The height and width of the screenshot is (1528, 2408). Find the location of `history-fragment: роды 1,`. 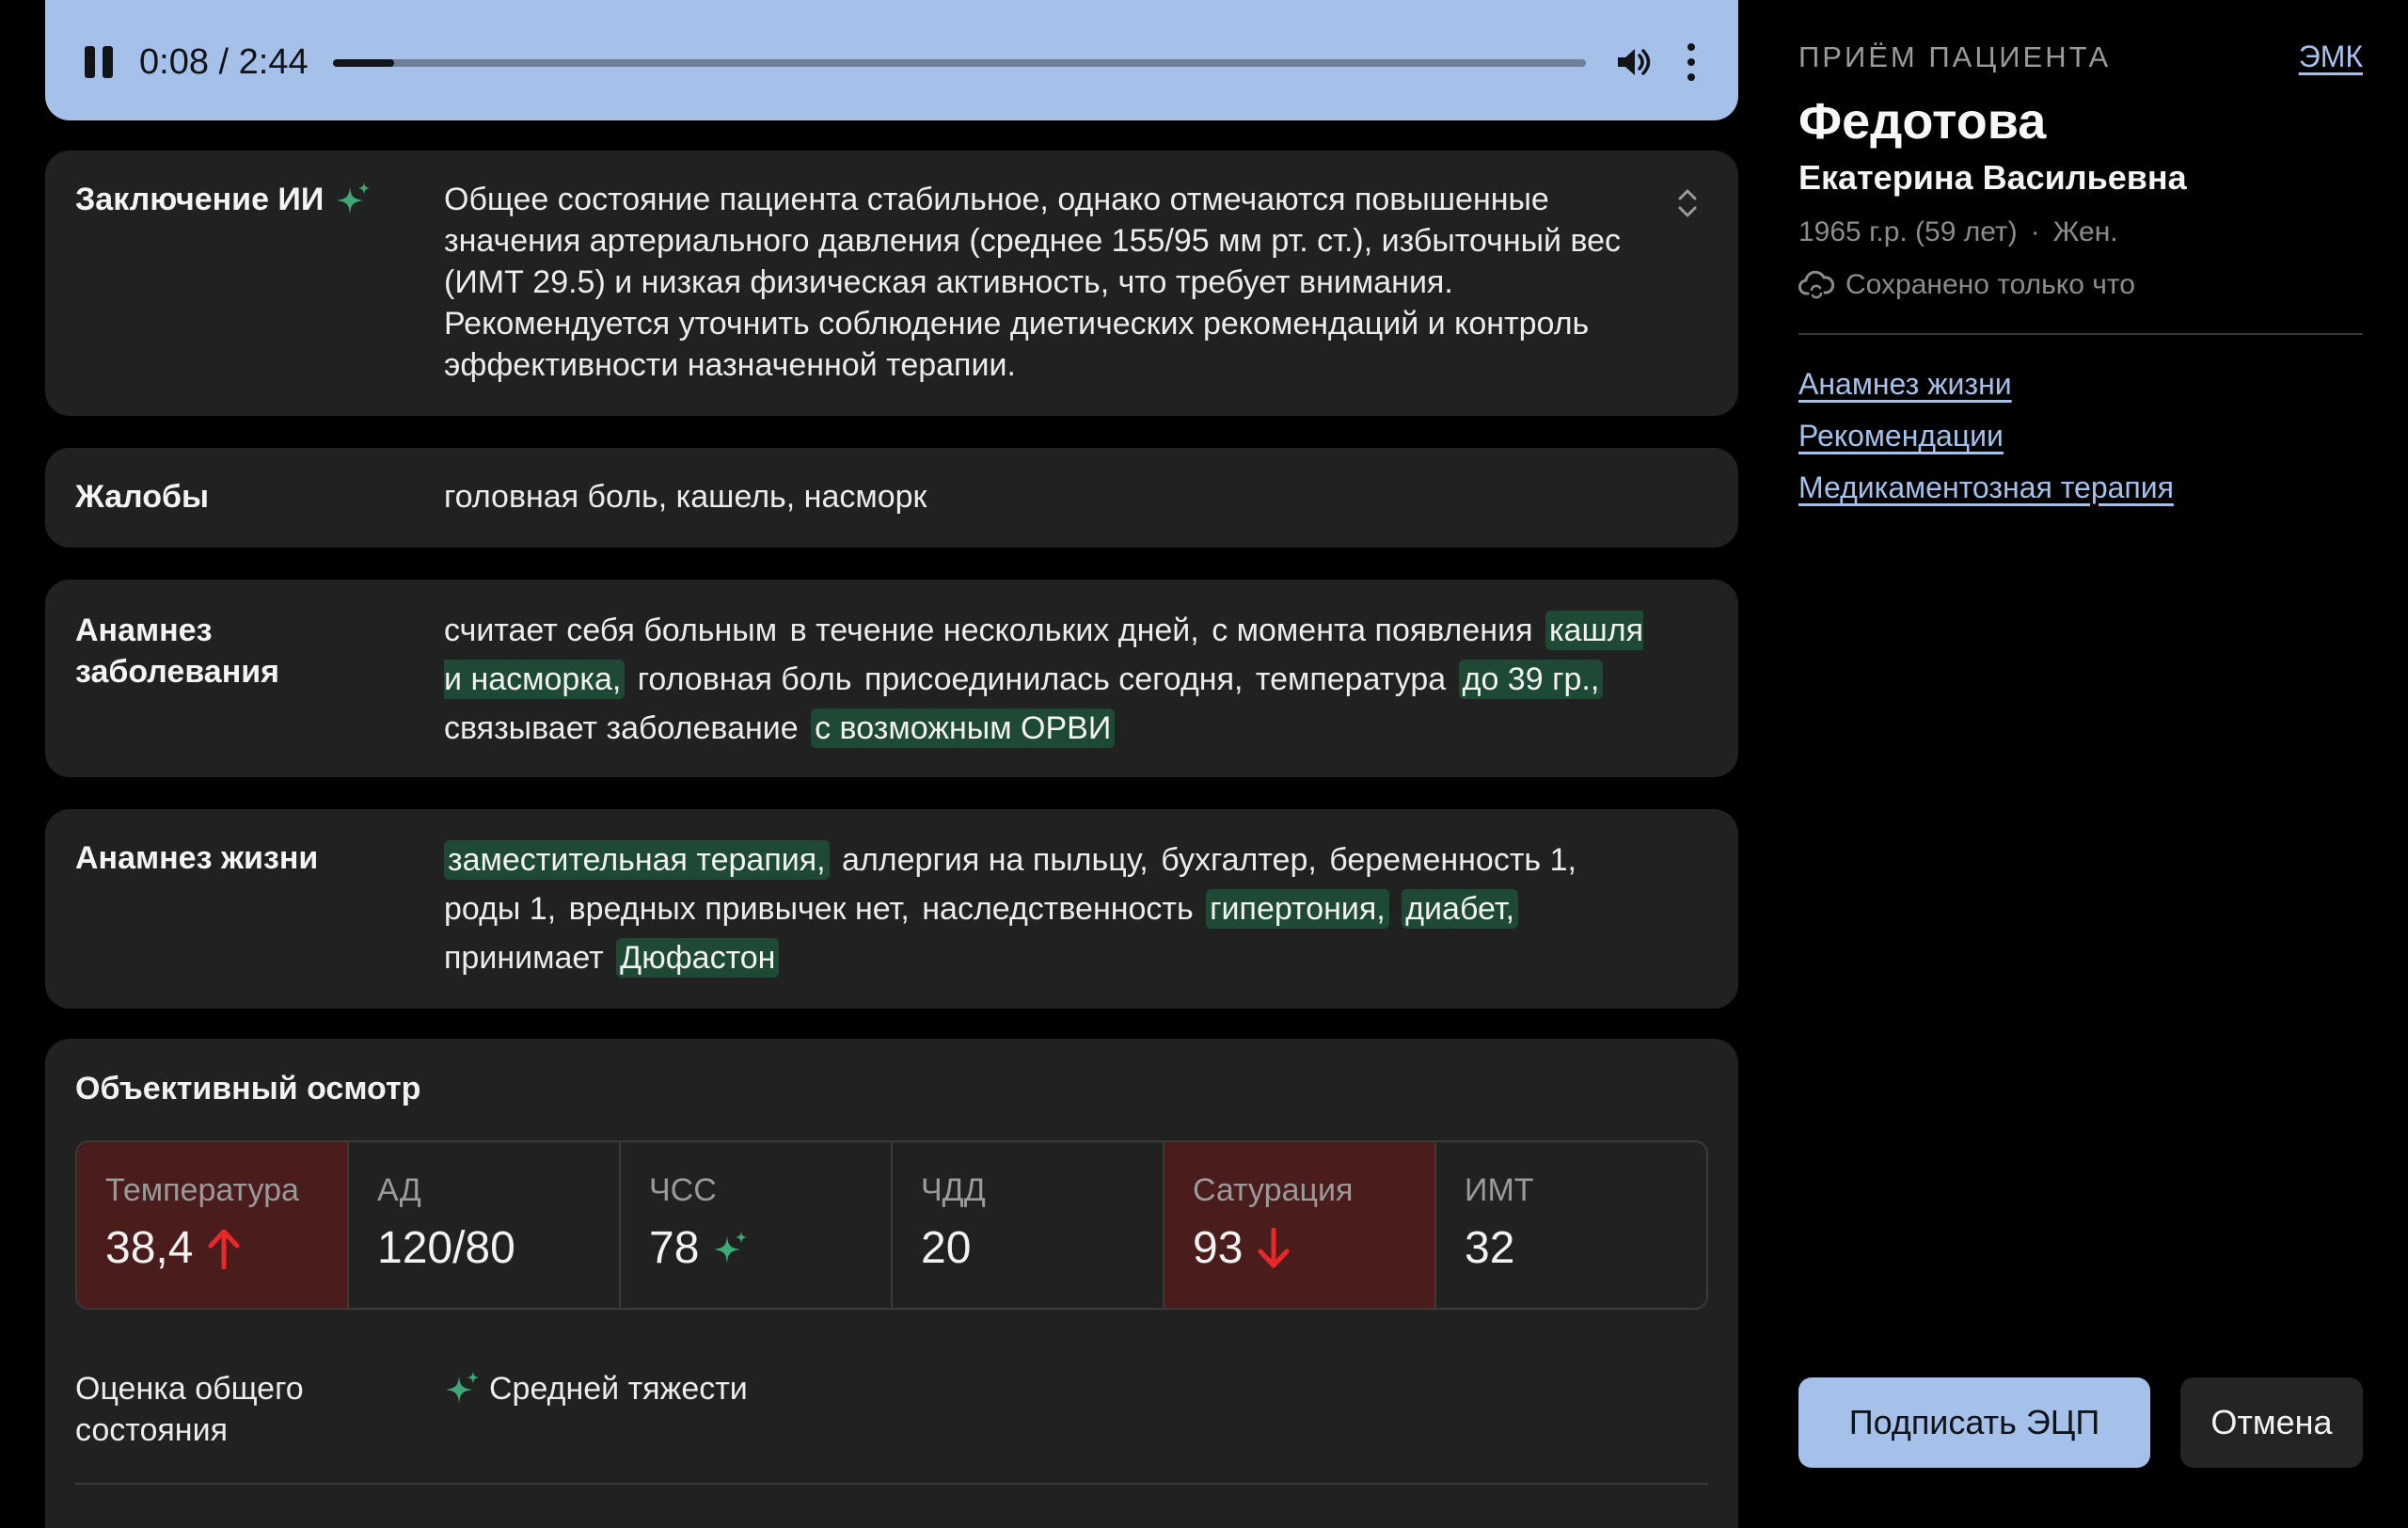

history-fragment: роды 1, is located at coordinates (501, 909).